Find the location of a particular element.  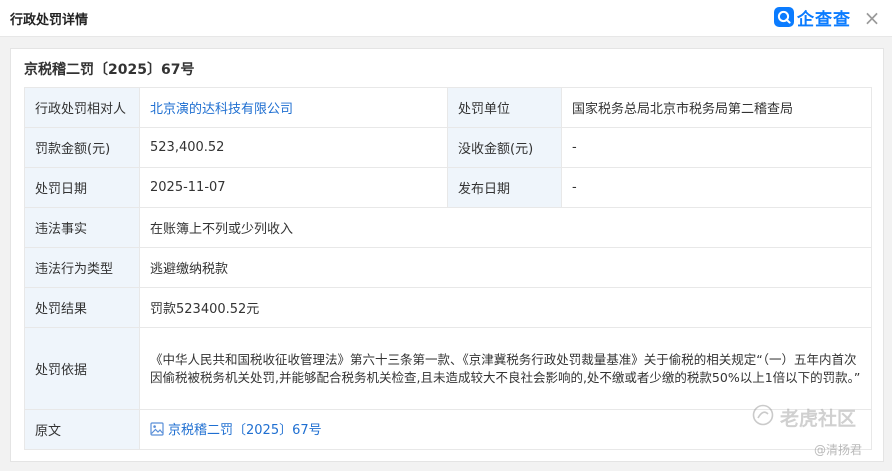

original-document-link: 京税稽二罚〔2025〕67号 is located at coordinates (245, 430).